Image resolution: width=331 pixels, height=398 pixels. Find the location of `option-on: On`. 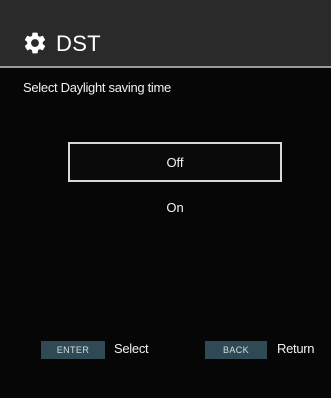

option-on: On is located at coordinates (175, 207).